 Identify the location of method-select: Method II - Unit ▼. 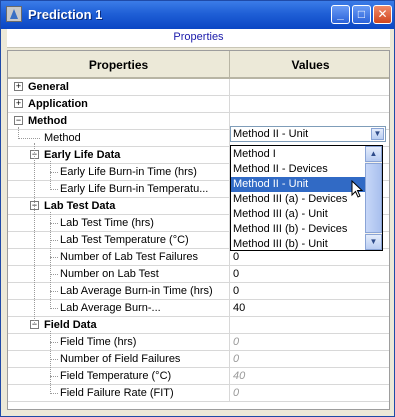
(308, 134).